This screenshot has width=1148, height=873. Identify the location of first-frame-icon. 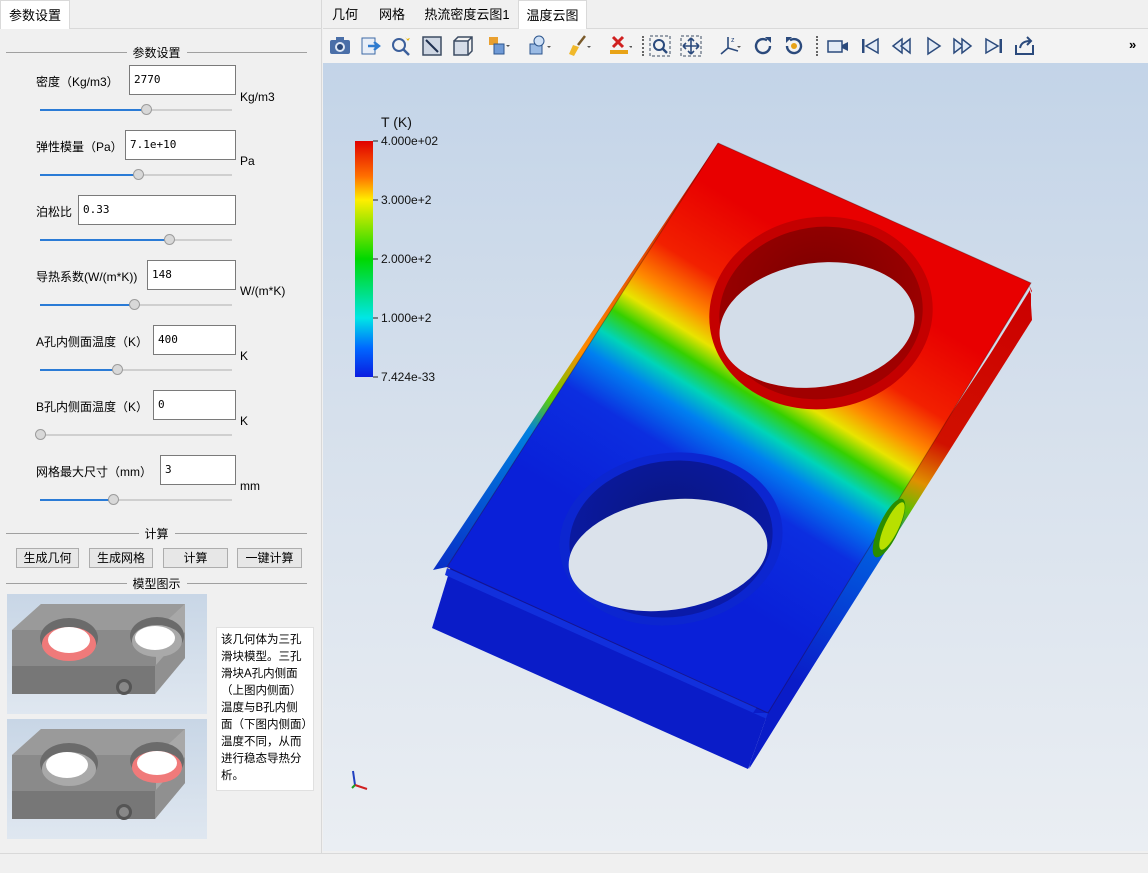
(870, 46).